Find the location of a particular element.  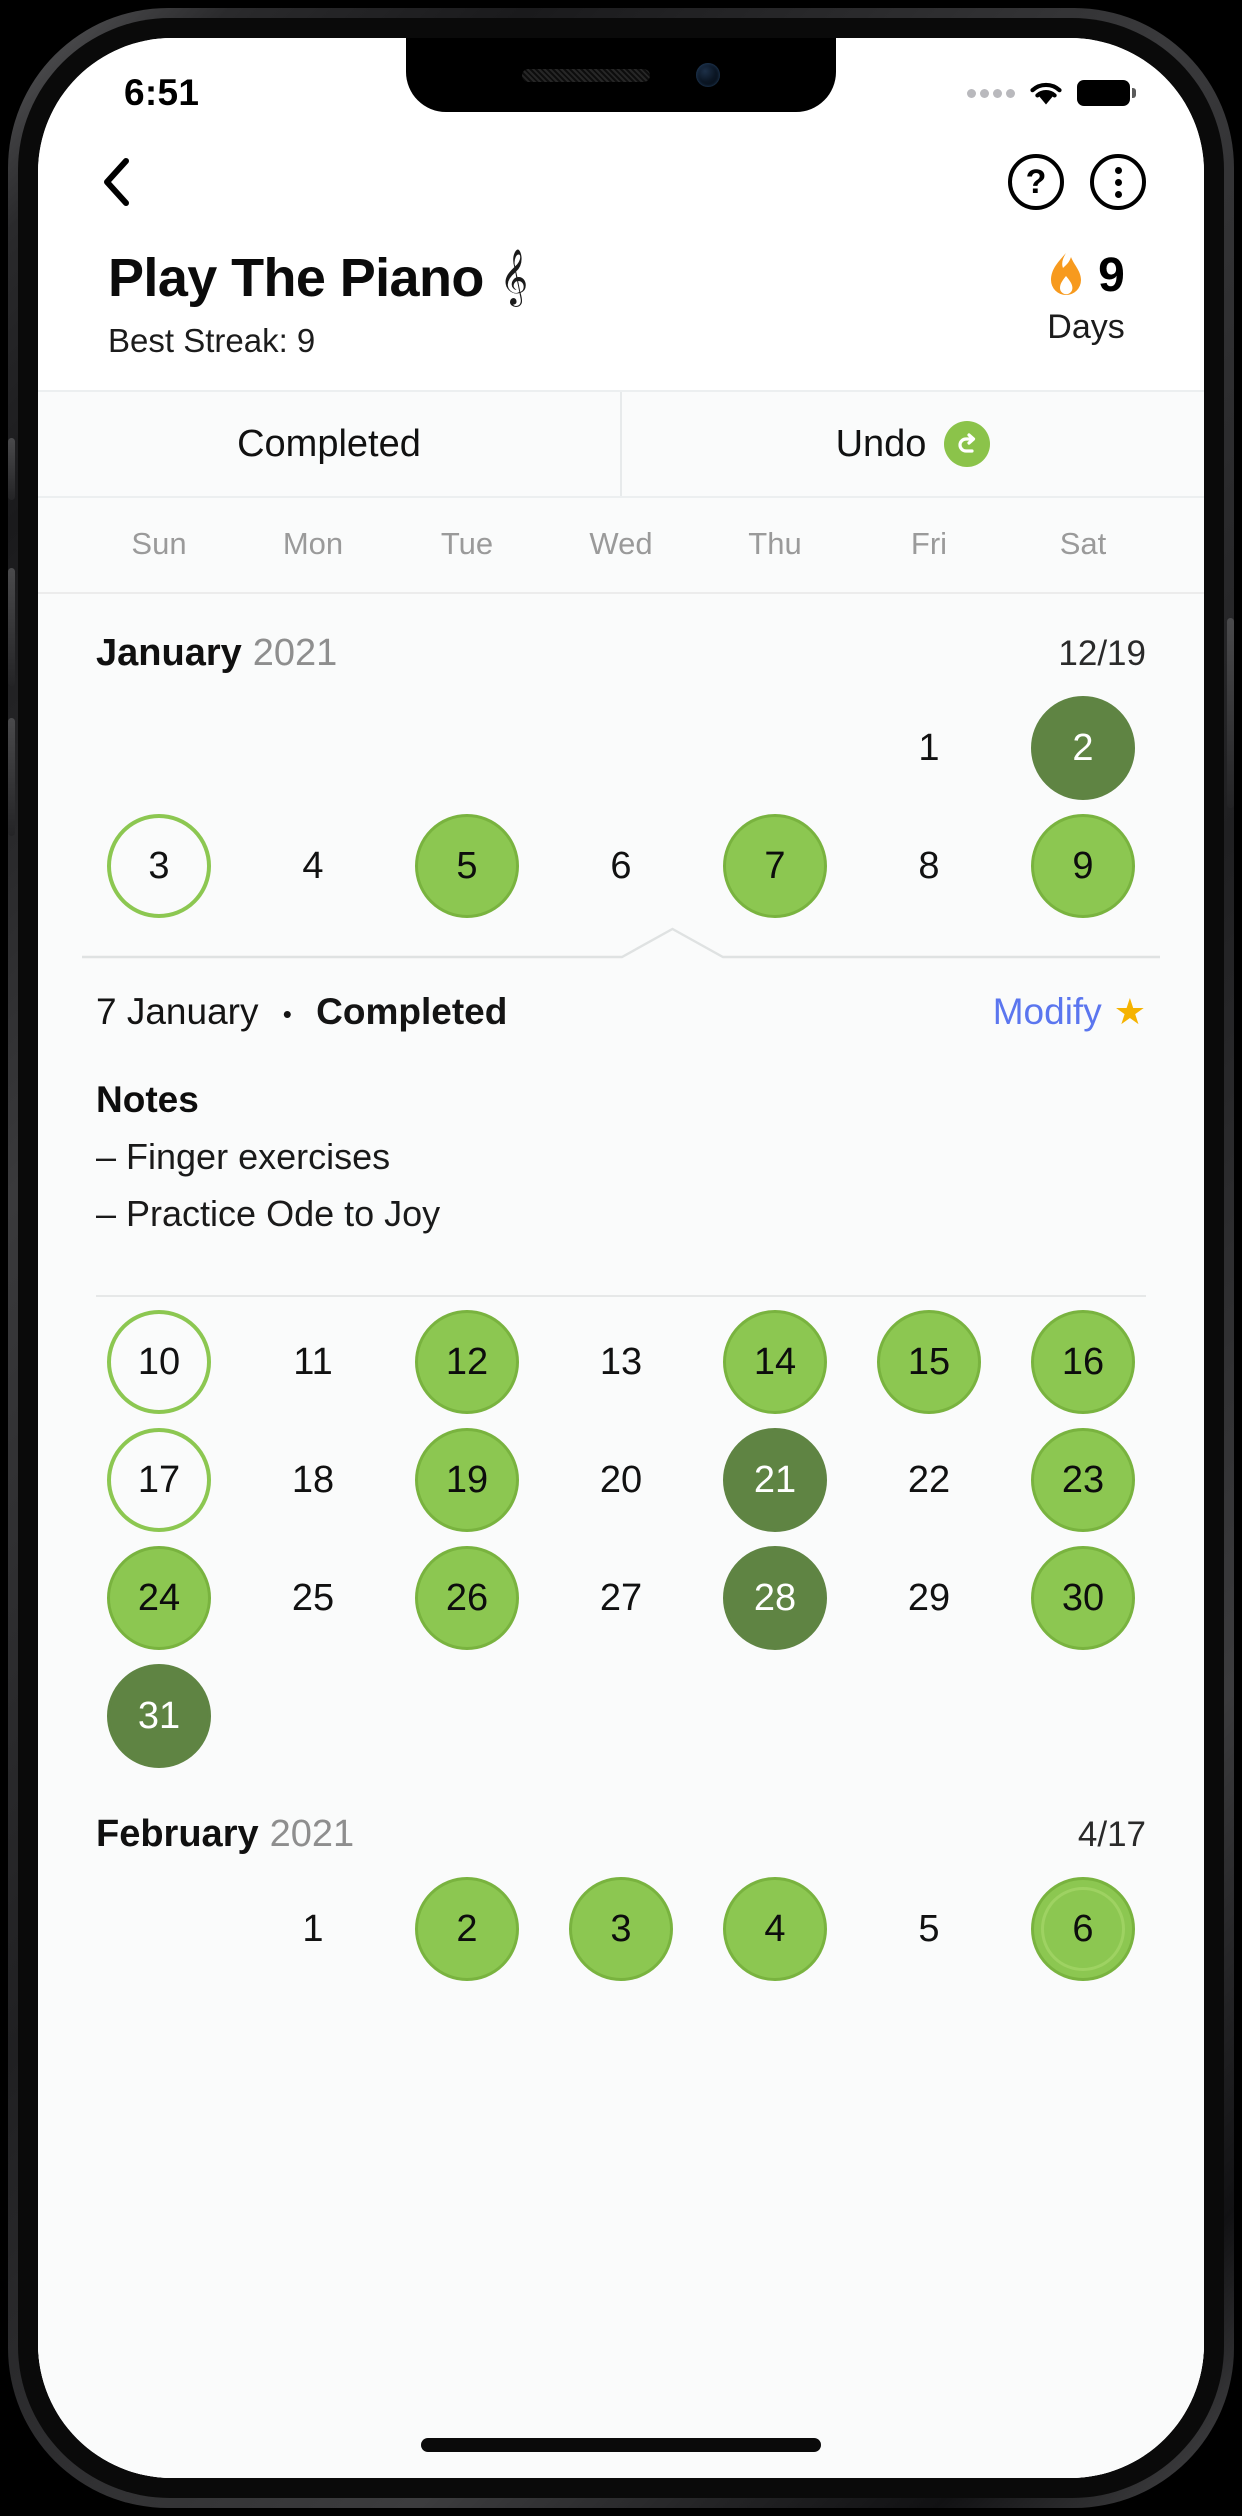

day-cell: 29 is located at coordinates (929, 1598).